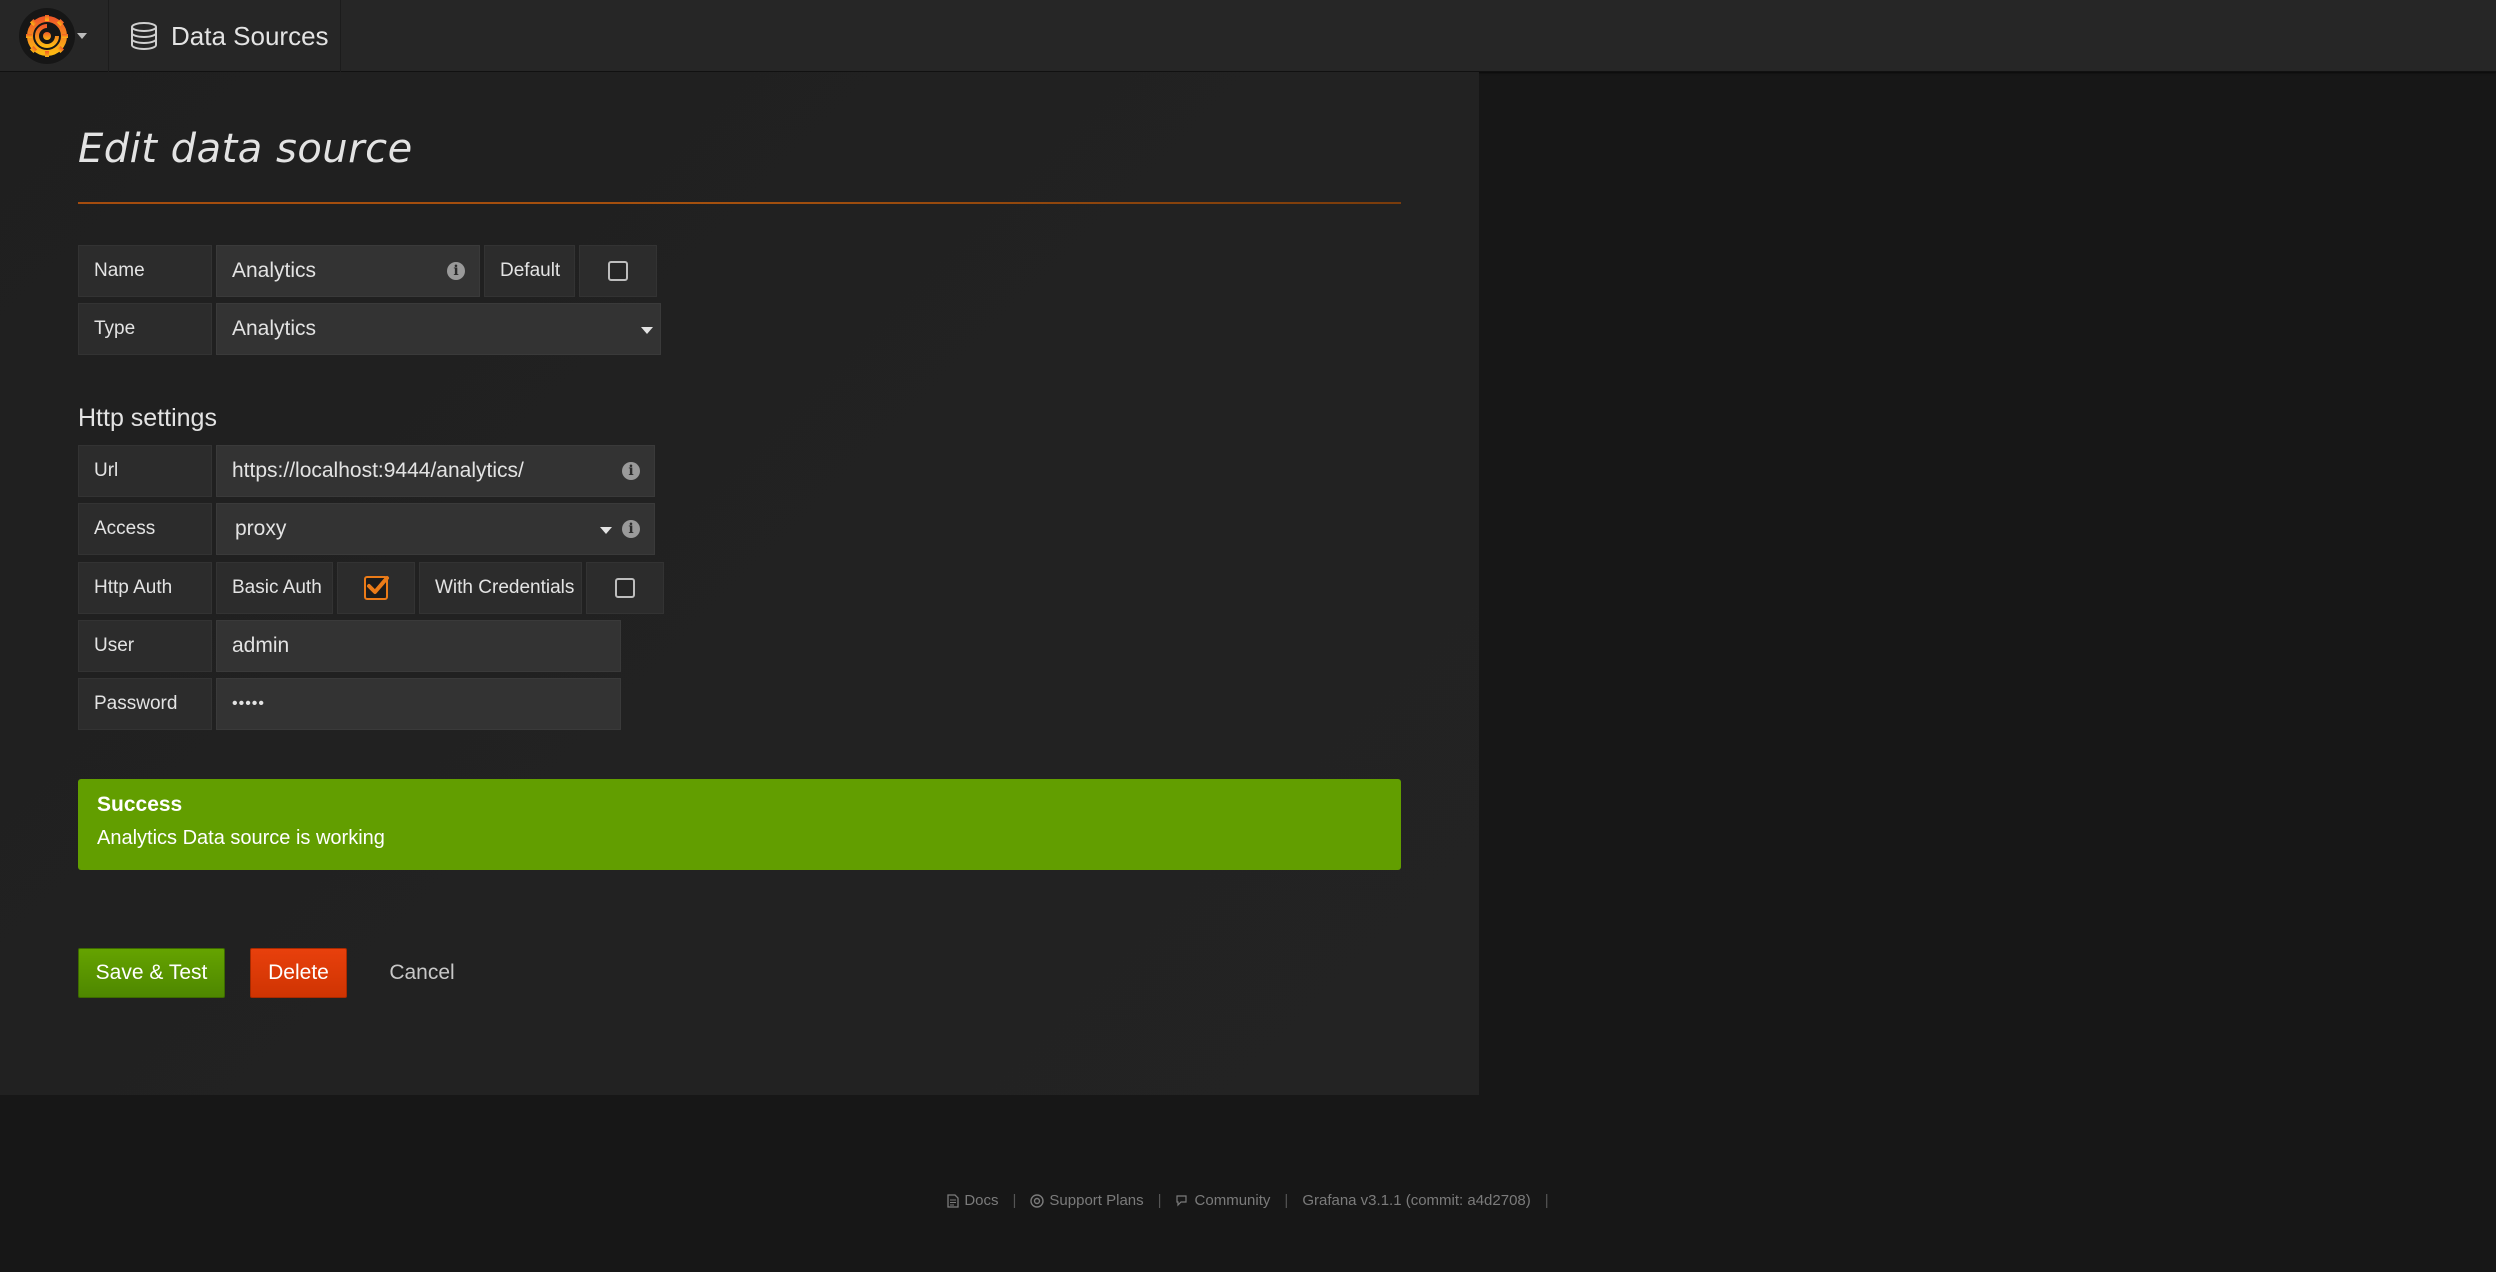 Image resolution: width=2496 pixels, height=1272 pixels. I want to click on version-info: Grafana v3.1.1 (commit: a4d2708), so click(1416, 1200).